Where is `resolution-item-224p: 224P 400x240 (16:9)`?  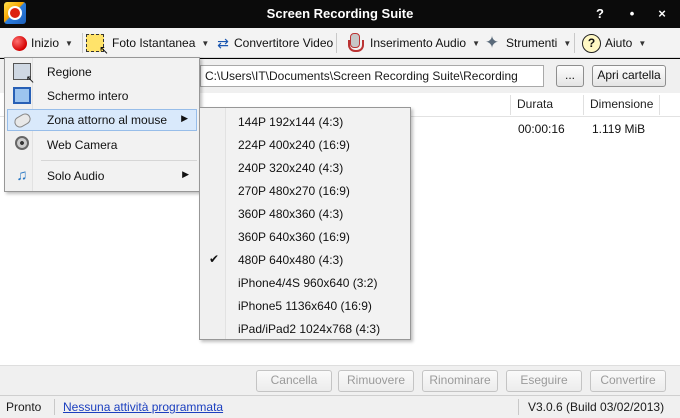 resolution-item-224p: 224P 400x240 (16:9) is located at coordinates (305, 145).